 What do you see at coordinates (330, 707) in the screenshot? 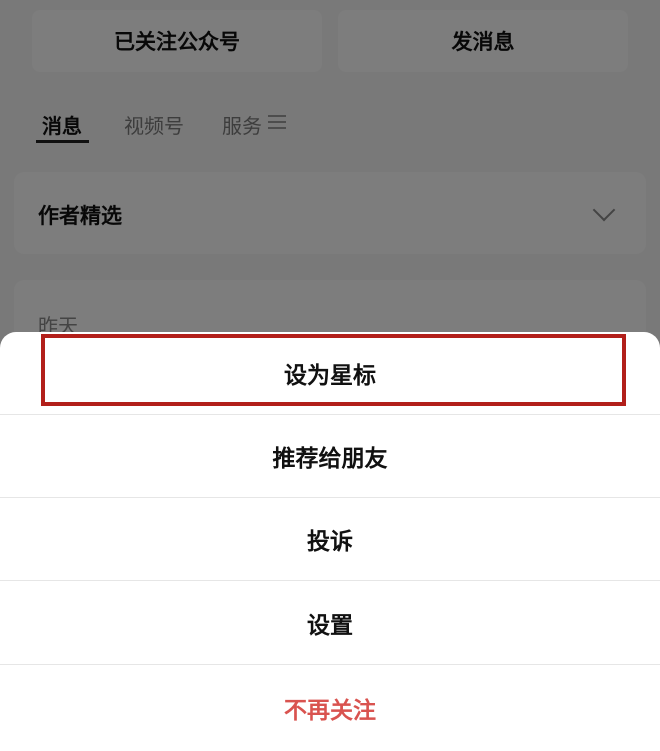
I see `unfollow-button: 不再关注` at bounding box center [330, 707].